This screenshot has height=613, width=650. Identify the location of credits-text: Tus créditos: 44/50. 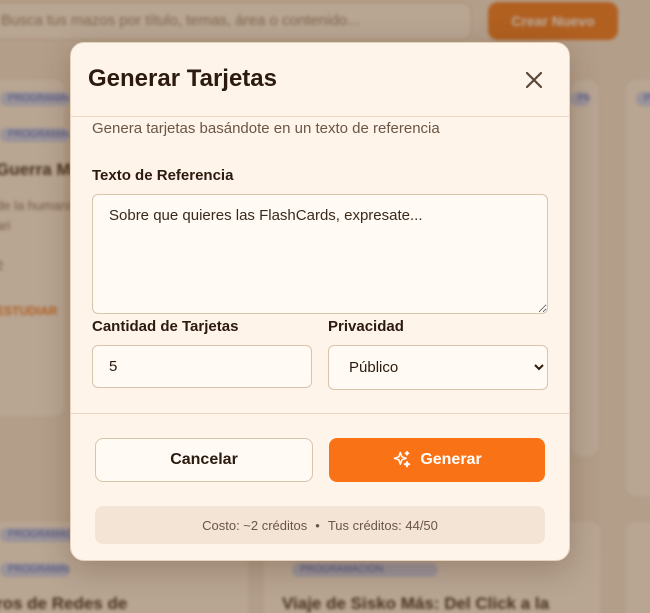
(382, 525).